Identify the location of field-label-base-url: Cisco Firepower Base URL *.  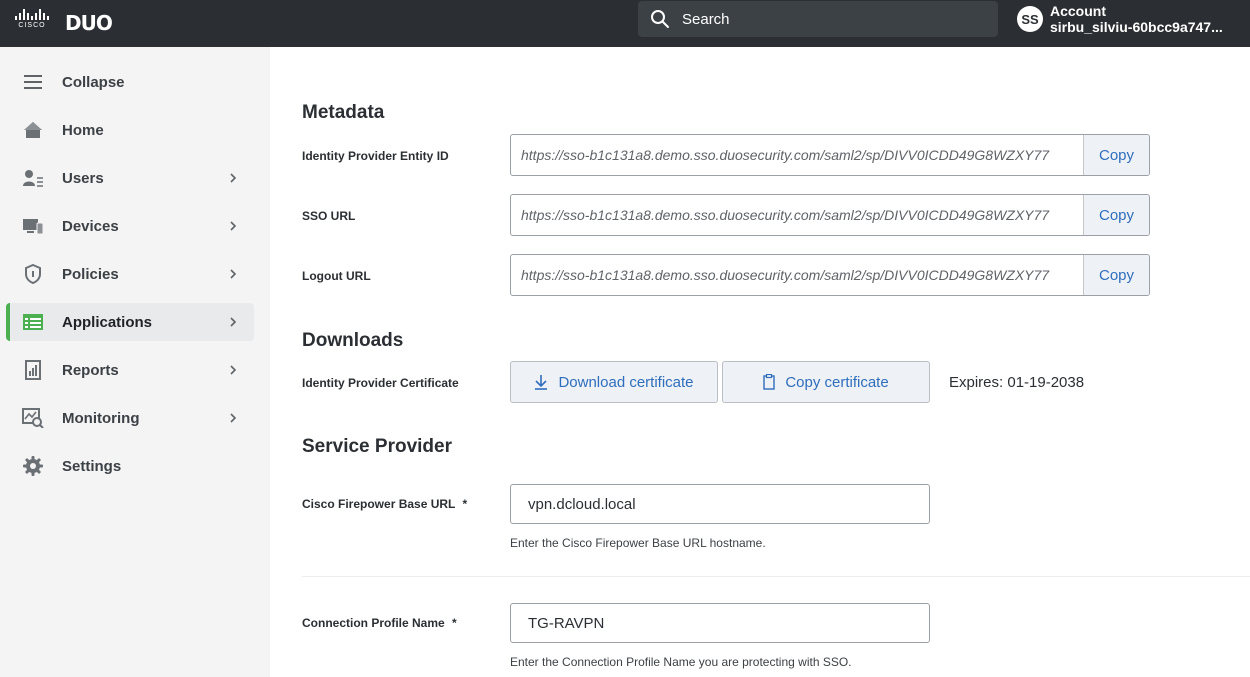
(384, 504).